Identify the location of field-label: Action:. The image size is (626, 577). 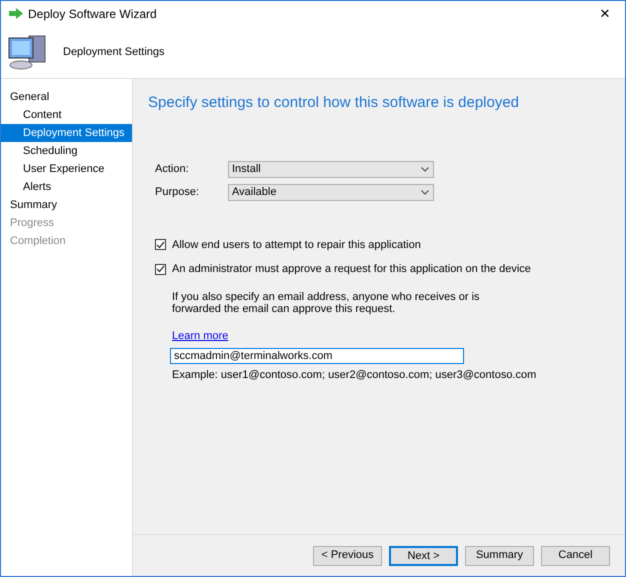
(172, 169).